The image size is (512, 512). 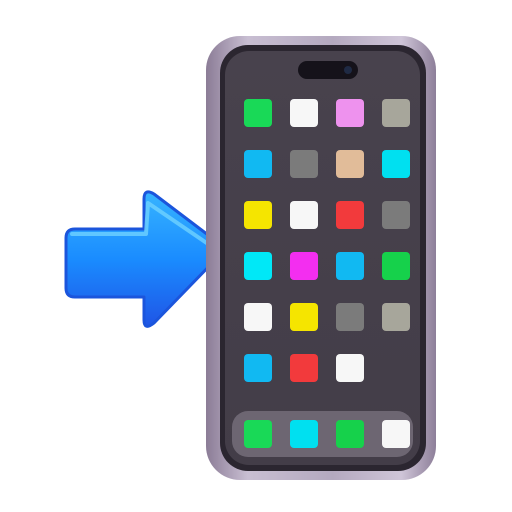 What do you see at coordinates (348, 70) in the screenshot?
I see `camera-icon` at bounding box center [348, 70].